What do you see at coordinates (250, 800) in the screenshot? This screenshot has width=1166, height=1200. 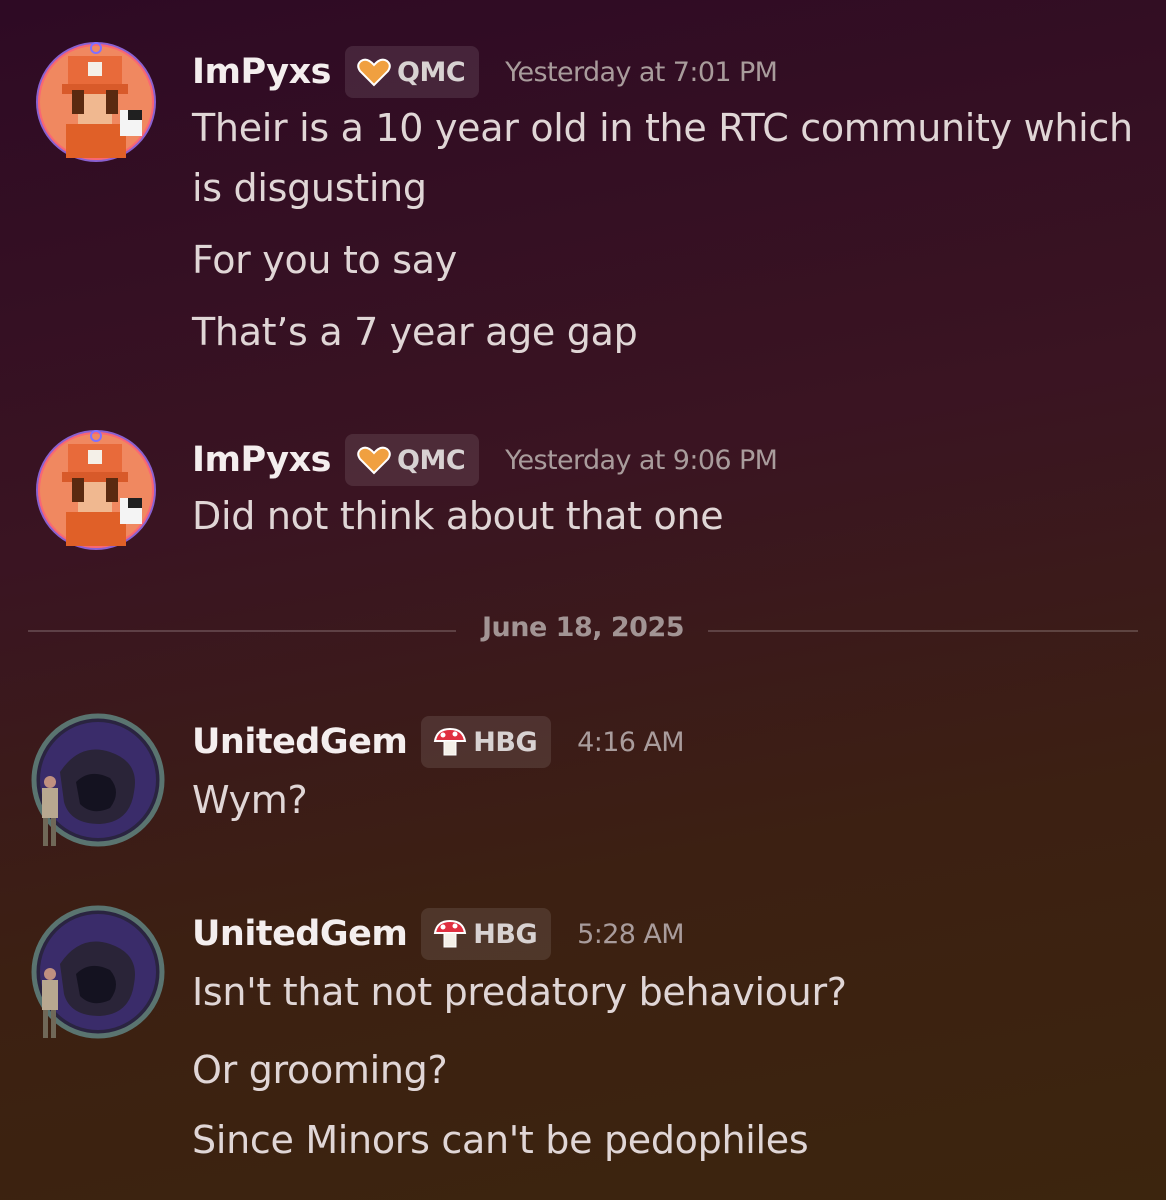 I see `message-text: Wym?` at bounding box center [250, 800].